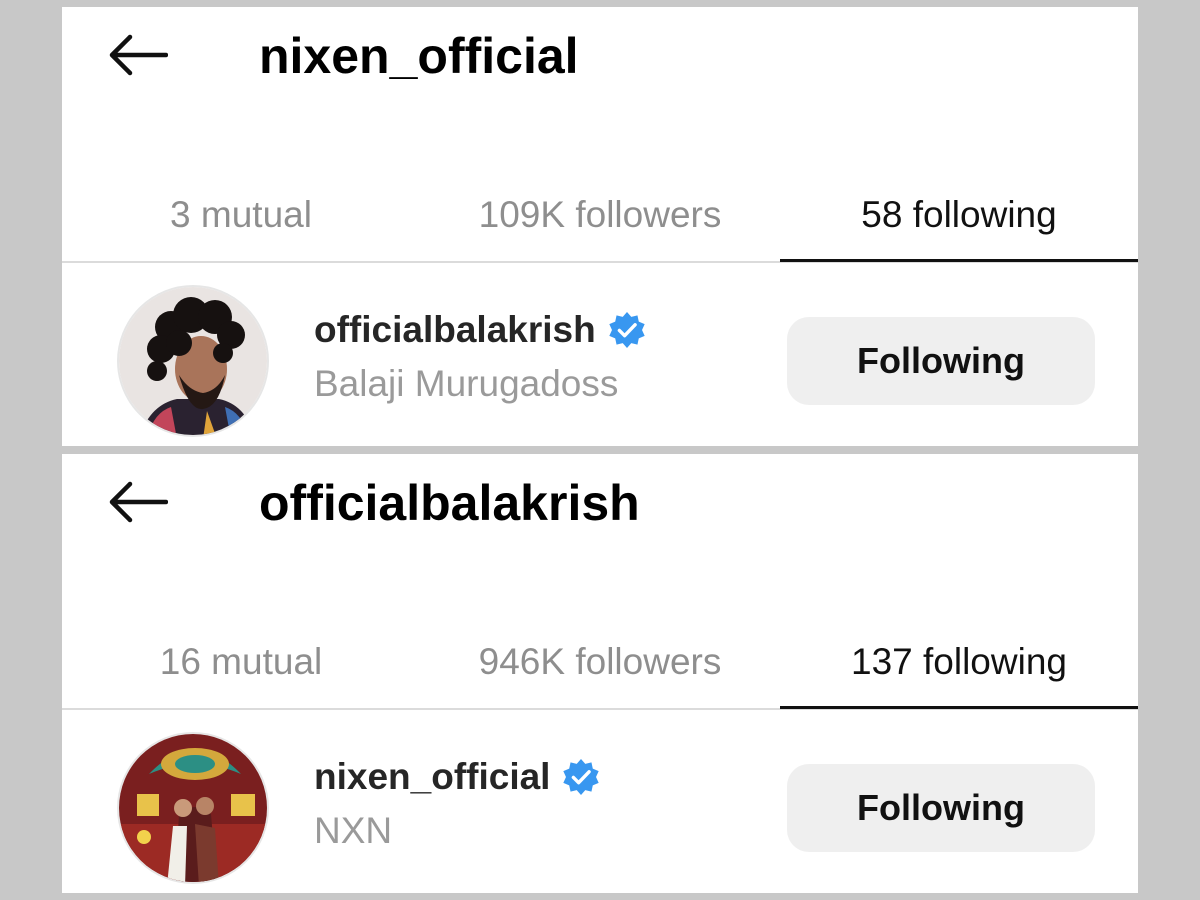  I want to click on tab-followers: 109K followers, so click(600, 214).